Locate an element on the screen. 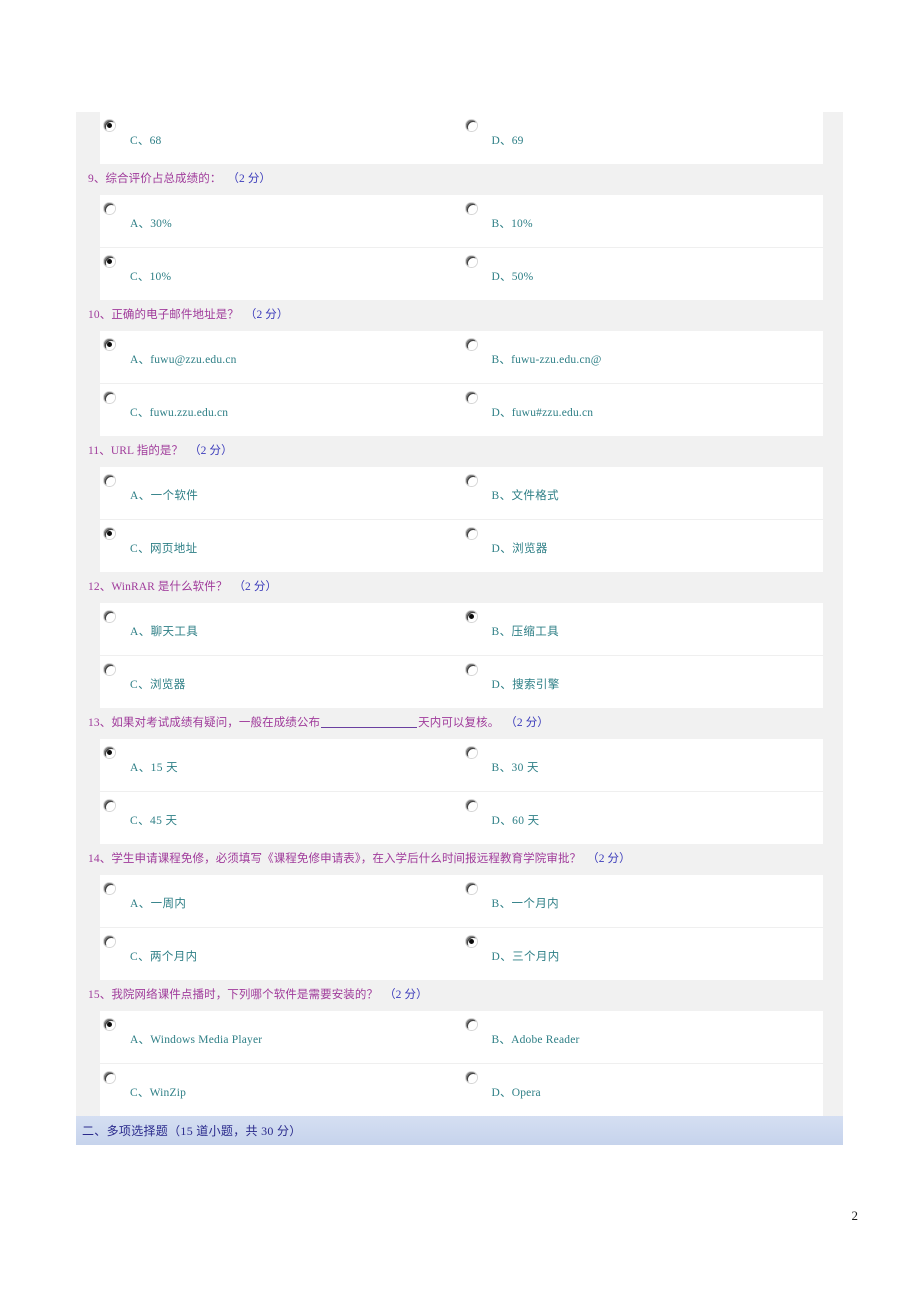 Image resolution: width=920 pixels, height=1302 pixels. option-cell: D、fuwu#zzu.edu.cn is located at coordinates (643, 410).